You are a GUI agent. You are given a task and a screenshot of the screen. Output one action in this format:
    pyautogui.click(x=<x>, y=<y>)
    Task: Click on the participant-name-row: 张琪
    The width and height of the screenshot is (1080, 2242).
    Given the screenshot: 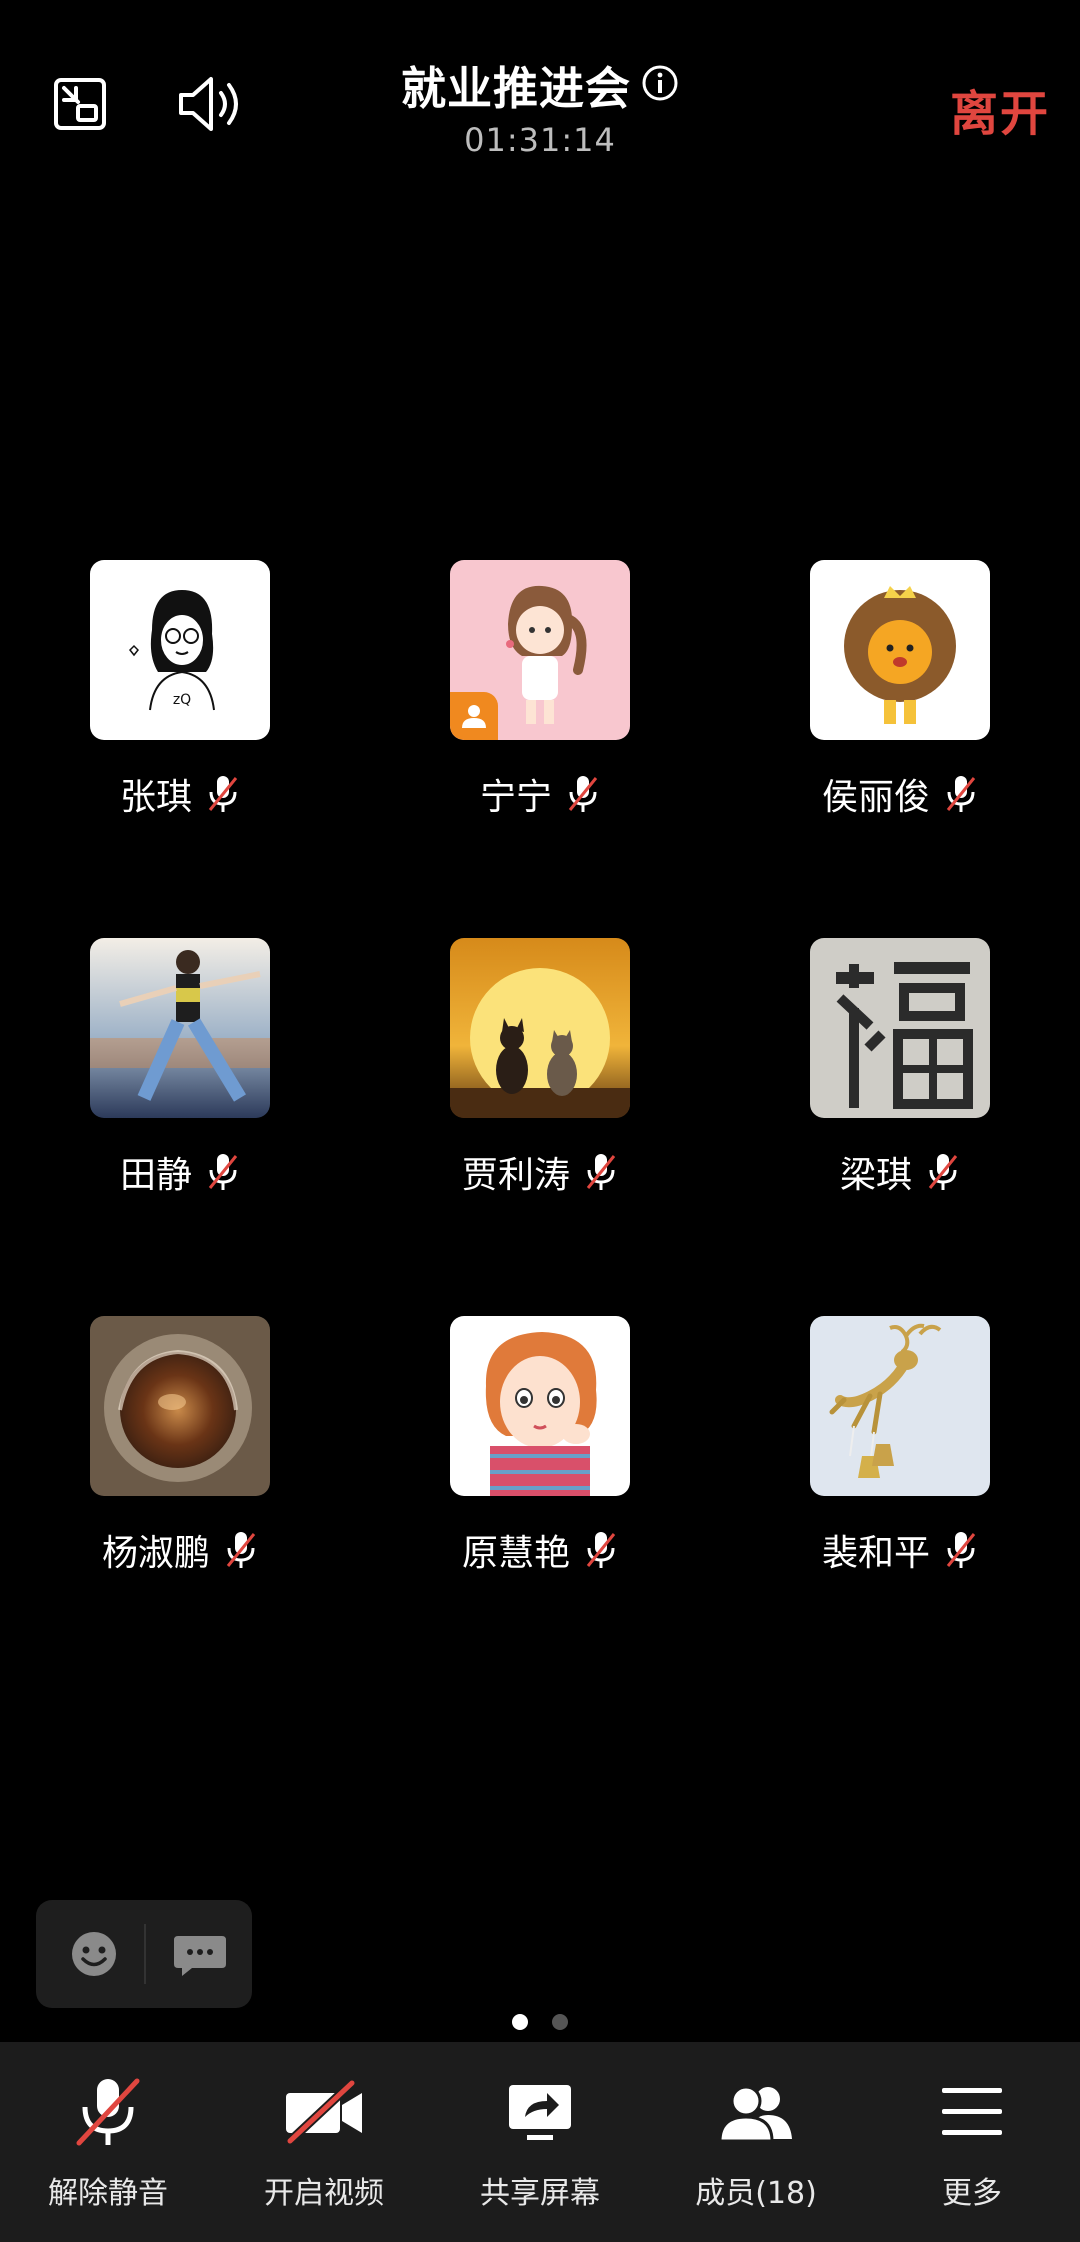 What is the action you would take?
    pyautogui.click(x=180, y=794)
    